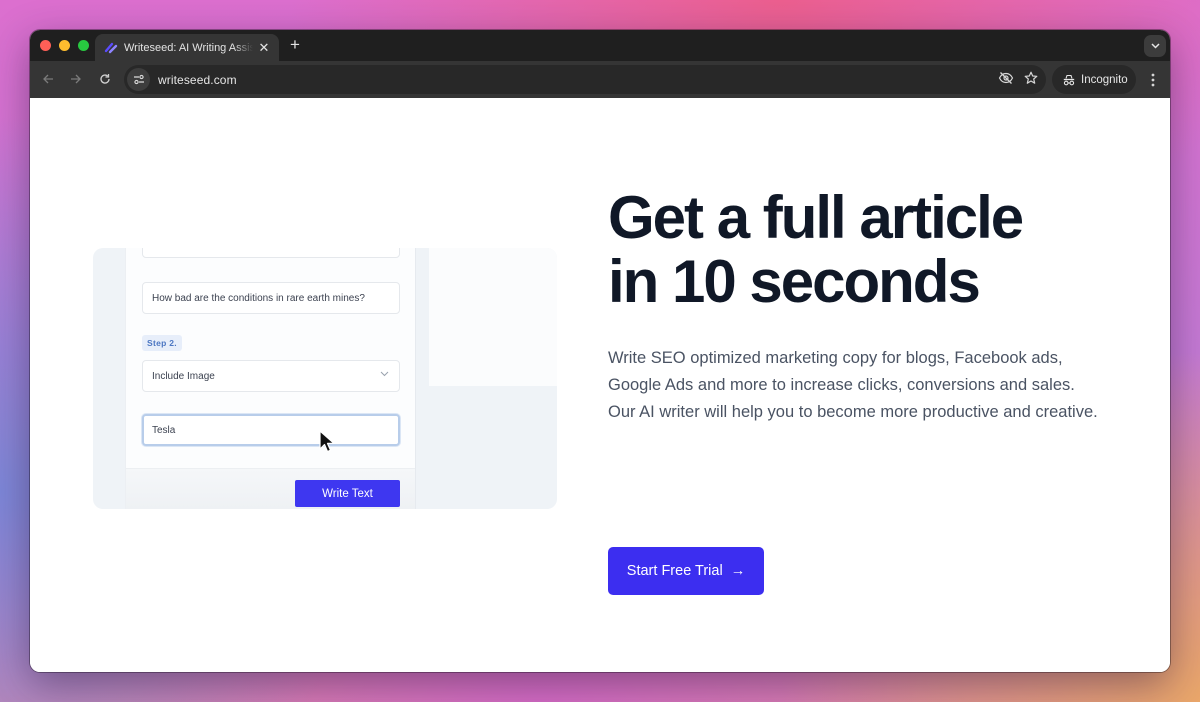 Image resolution: width=1200 pixels, height=702 pixels. Describe the element at coordinates (738, 571) in the screenshot. I see `arrow-right-icon: →` at that location.